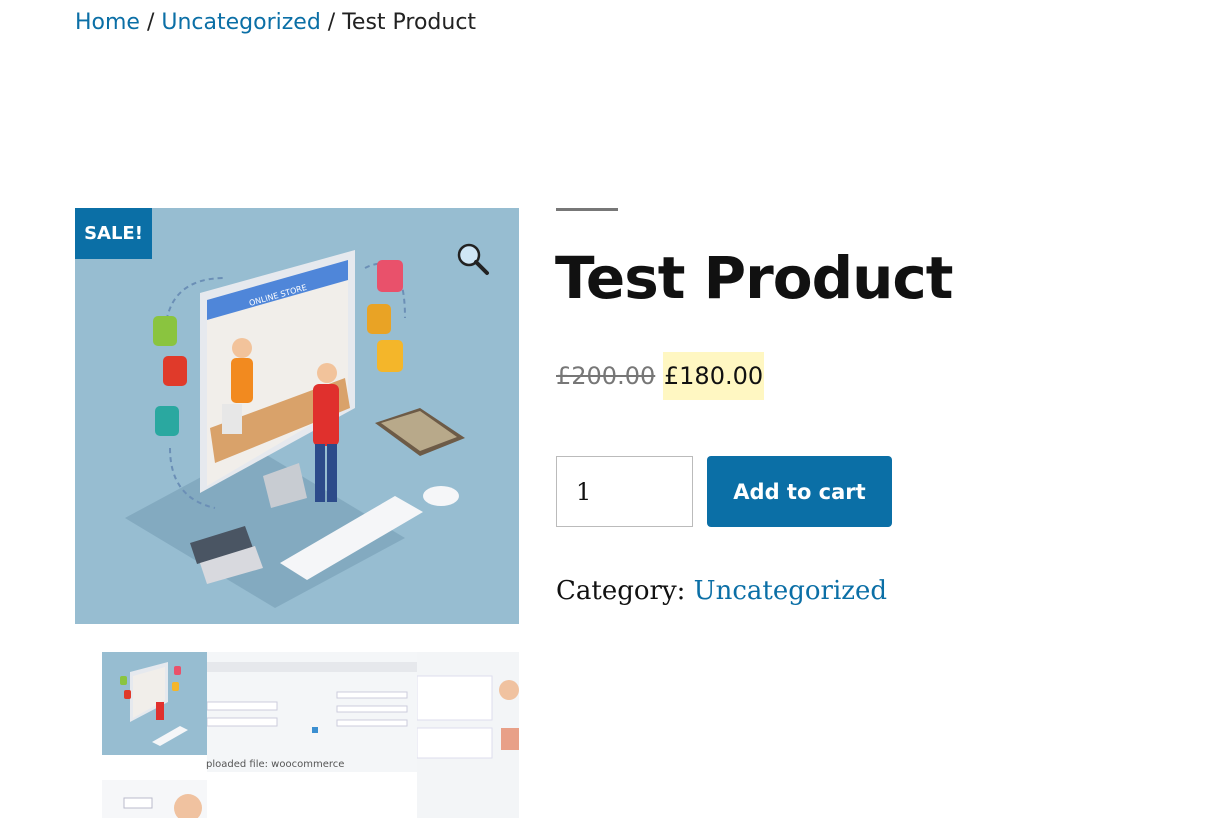 The width and height of the screenshot is (1225, 818). What do you see at coordinates (799, 491) in the screenshot?
I see `add-to-cart-button: Add to cart` at bounding box center [799, 491].